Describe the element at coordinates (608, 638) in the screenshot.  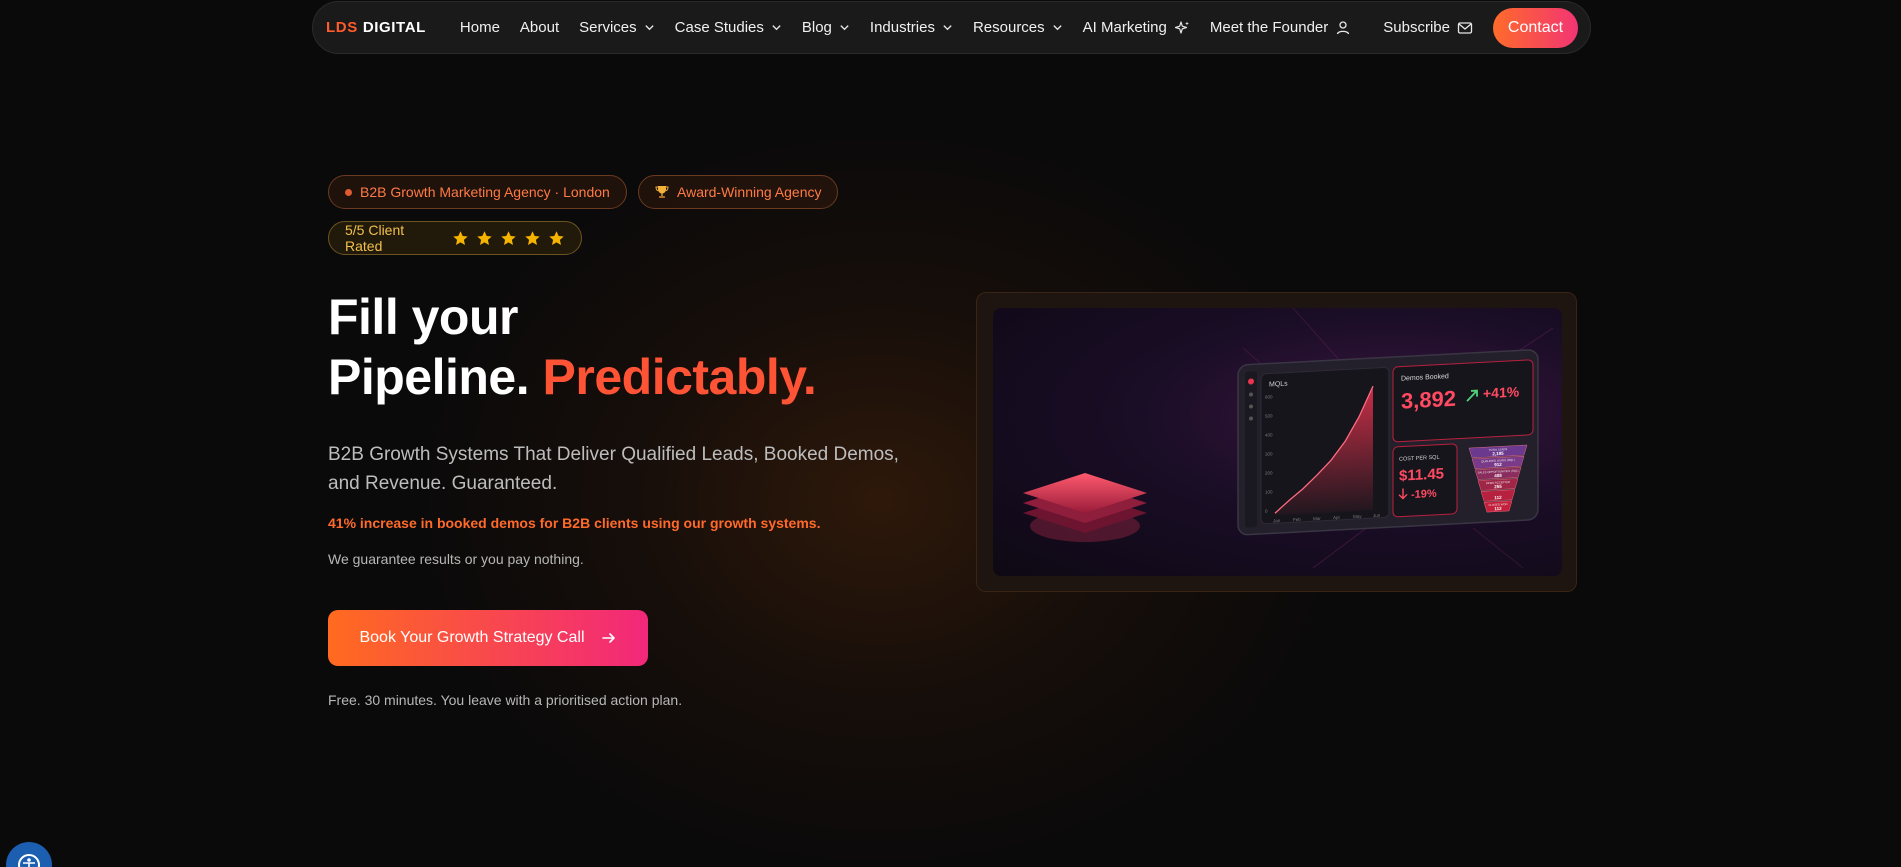
I see `arrow-right-icon` at that location.